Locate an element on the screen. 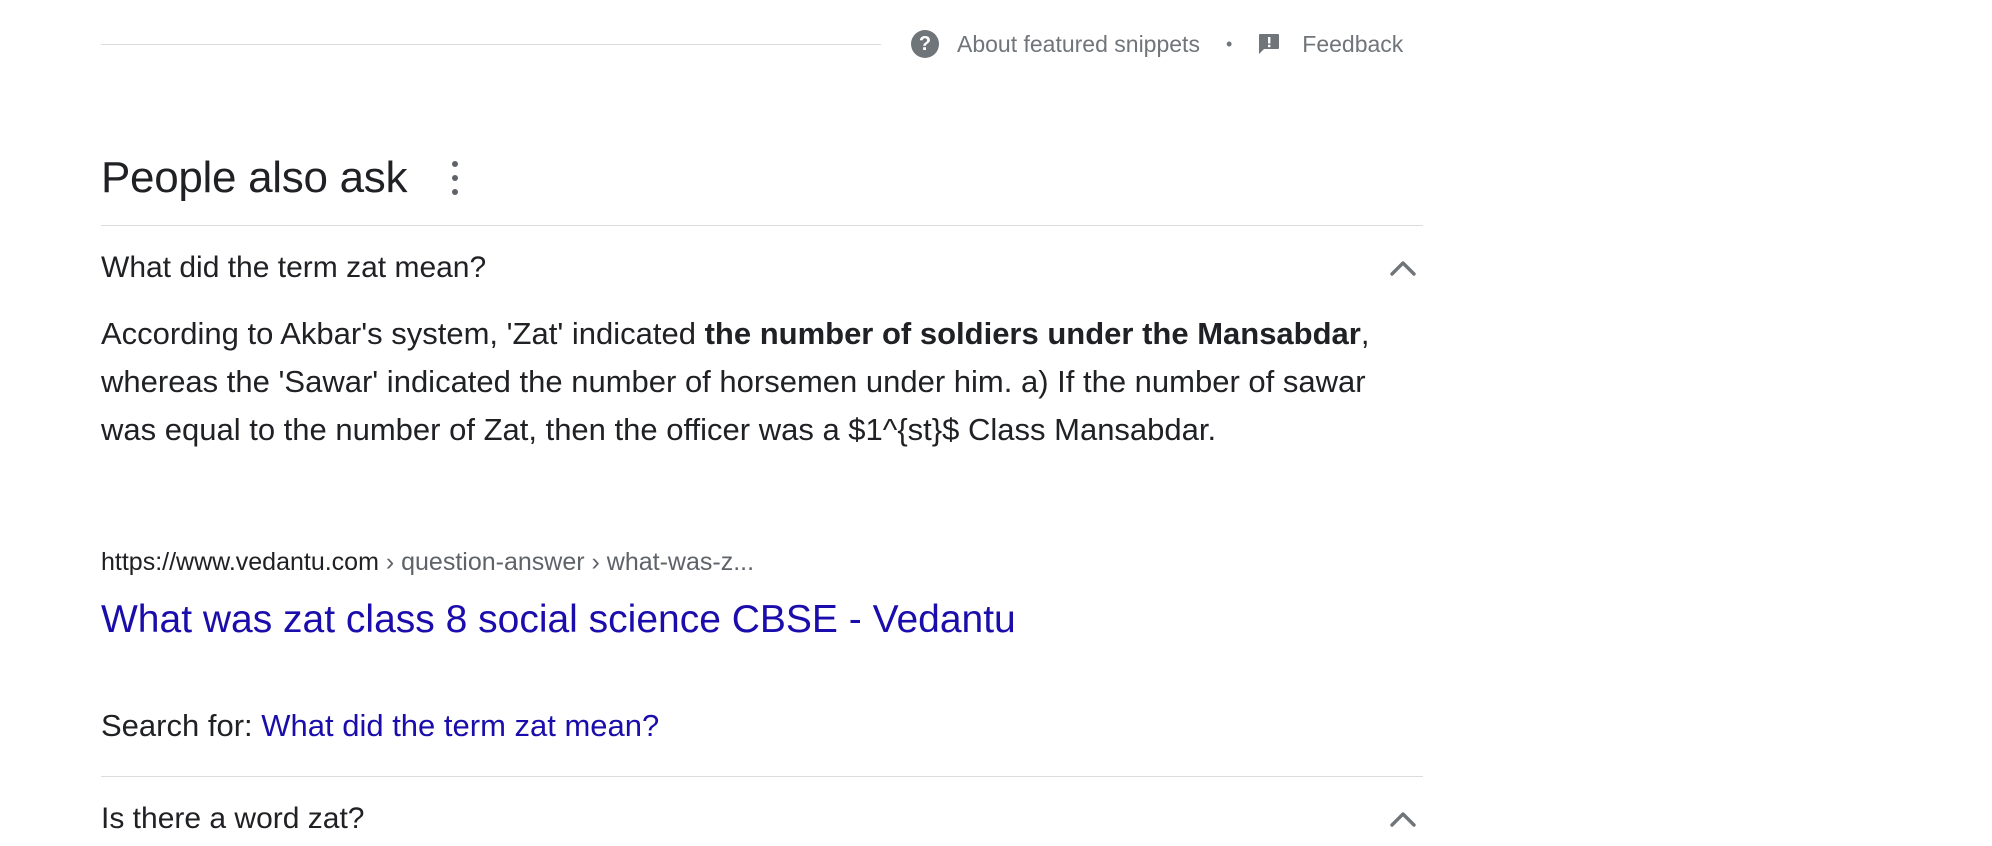 The height and width of the screenshot is (846, 1992). question-text: What did the term zat mean? is located at coordinates (294, 267).